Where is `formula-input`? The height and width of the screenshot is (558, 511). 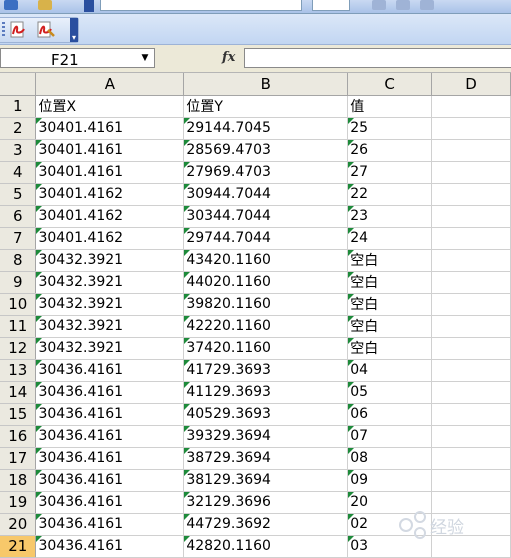
formula-input is located at coordinates (377, 58).